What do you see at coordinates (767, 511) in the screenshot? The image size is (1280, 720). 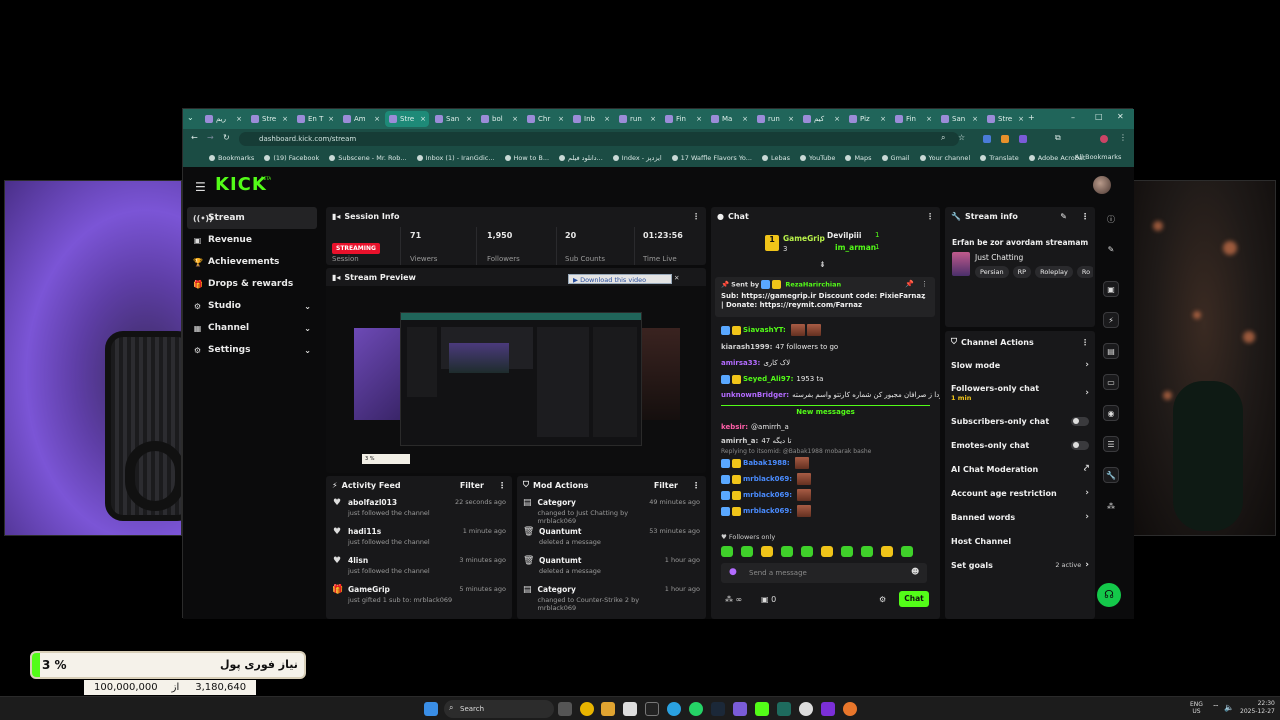 I see `chat-username: mrblack069:` at bounding box center [767, 511].